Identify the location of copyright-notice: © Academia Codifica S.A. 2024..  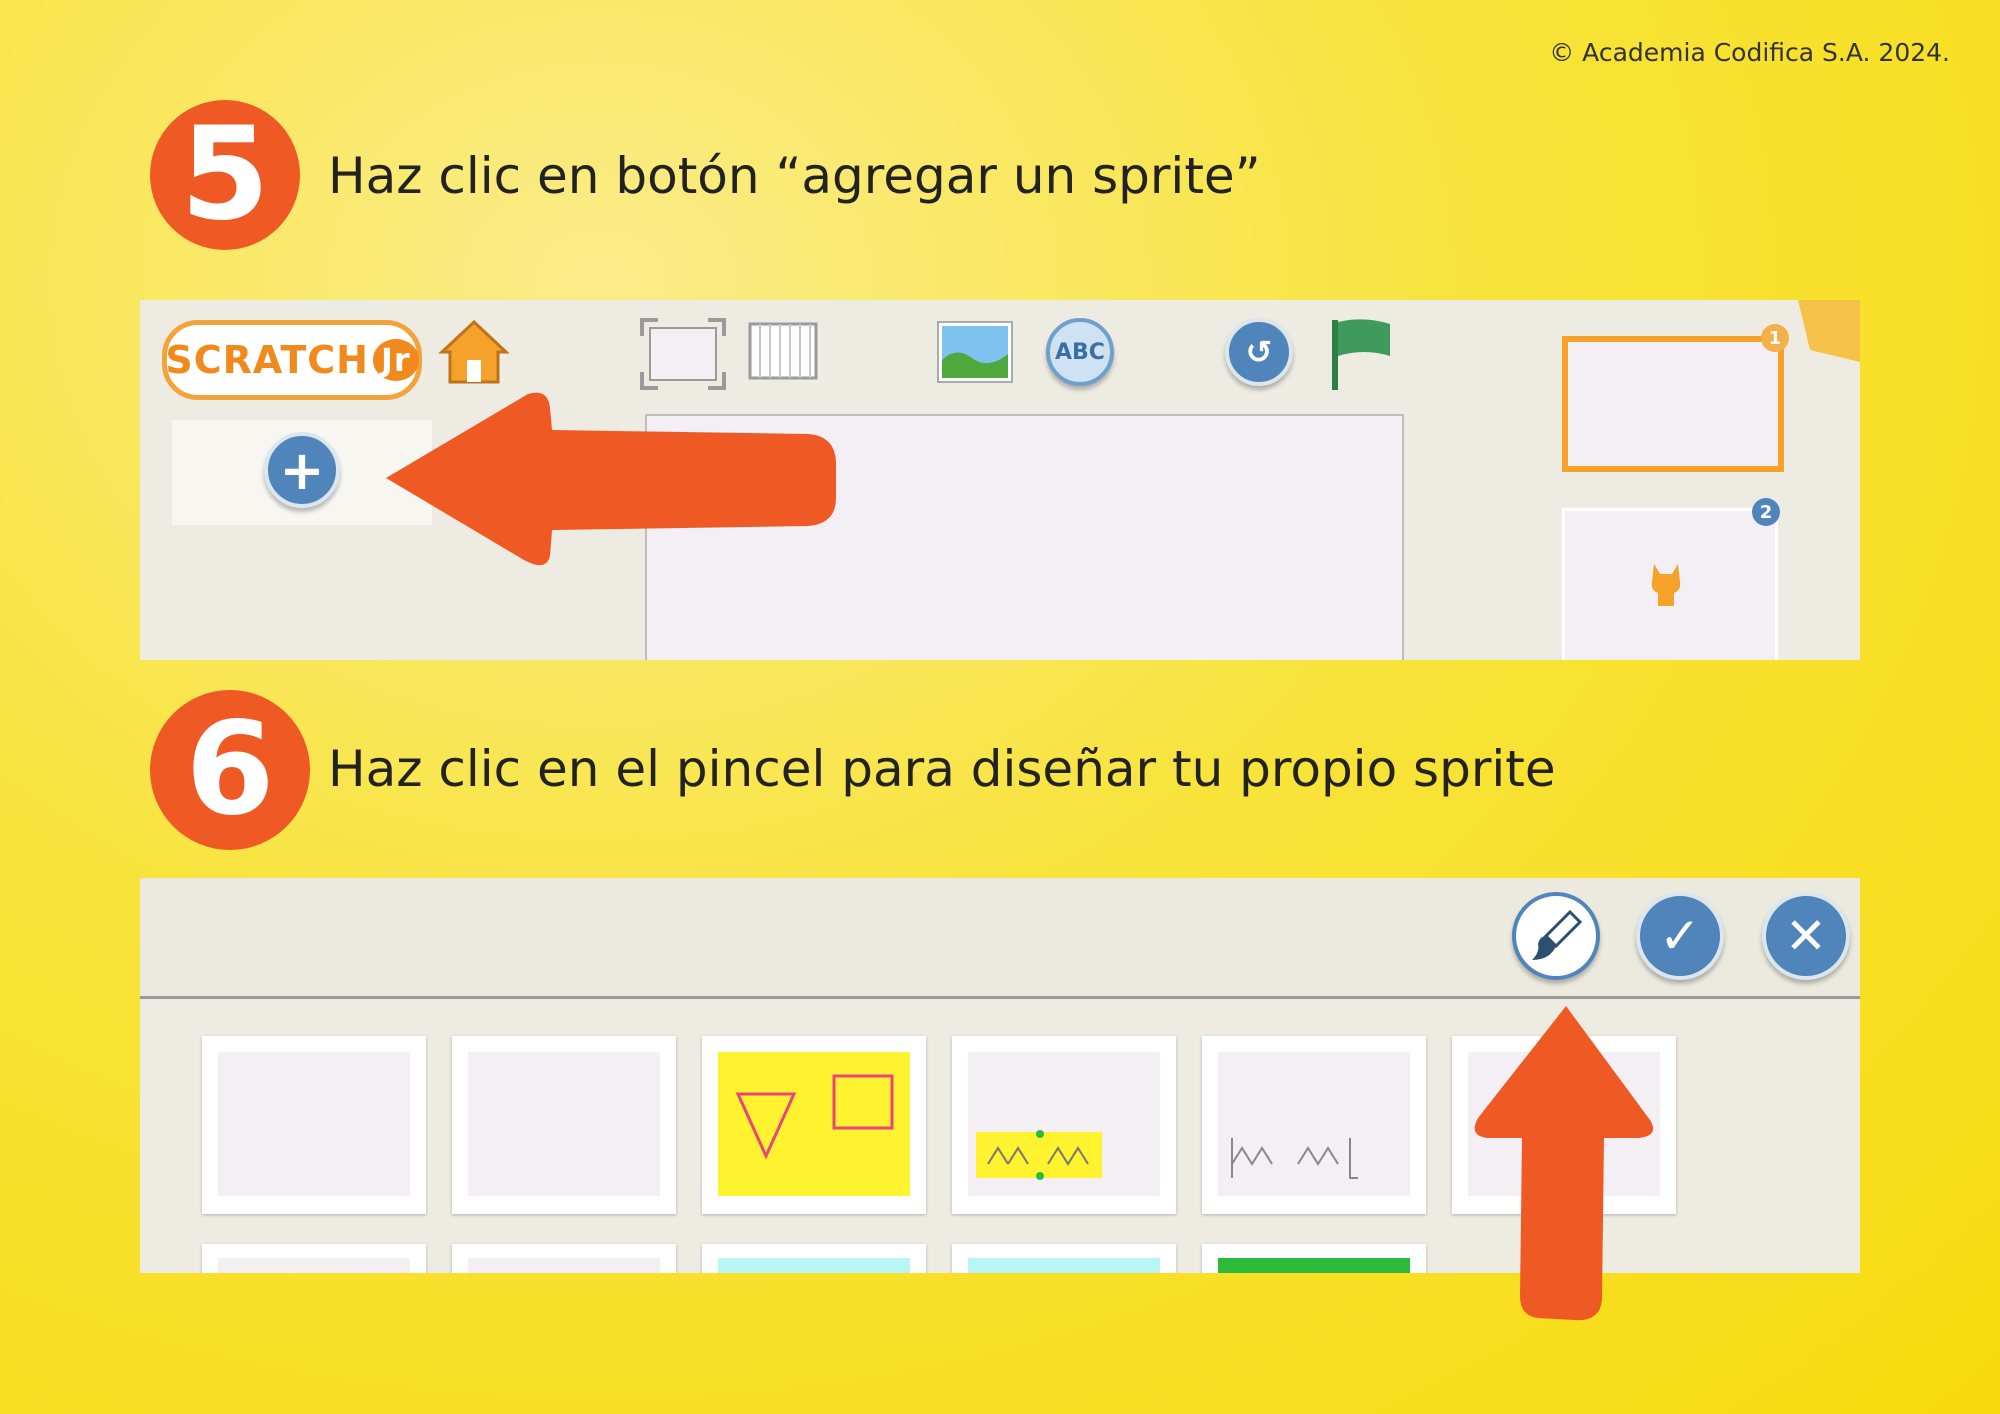
(1749, 52).